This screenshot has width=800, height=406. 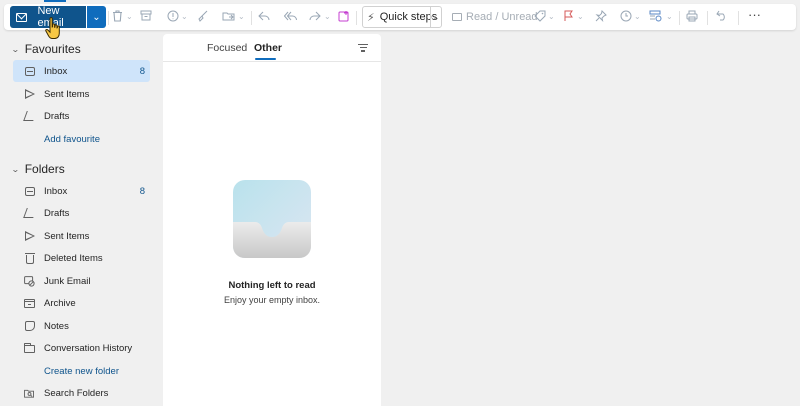 What do you see at coordinates (228, 17) in the screenshot?
I see `move-to-icon` at bounding box center [228, 17].